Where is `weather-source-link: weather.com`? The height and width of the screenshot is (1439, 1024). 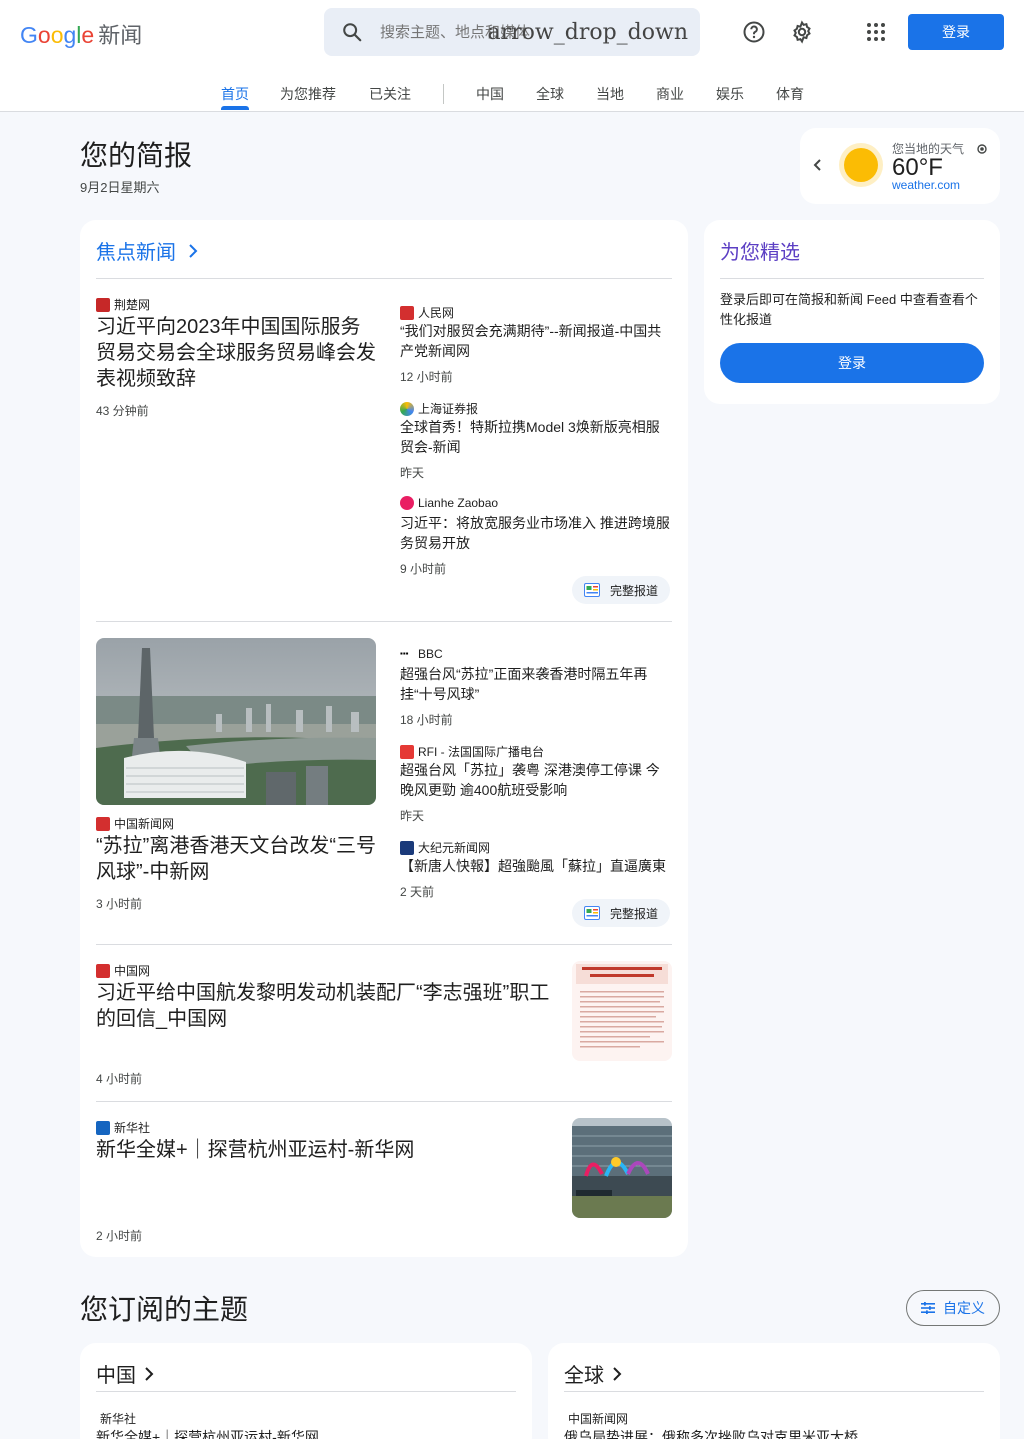 weather-source-link: weather.com is located at coordinates (926, 185).